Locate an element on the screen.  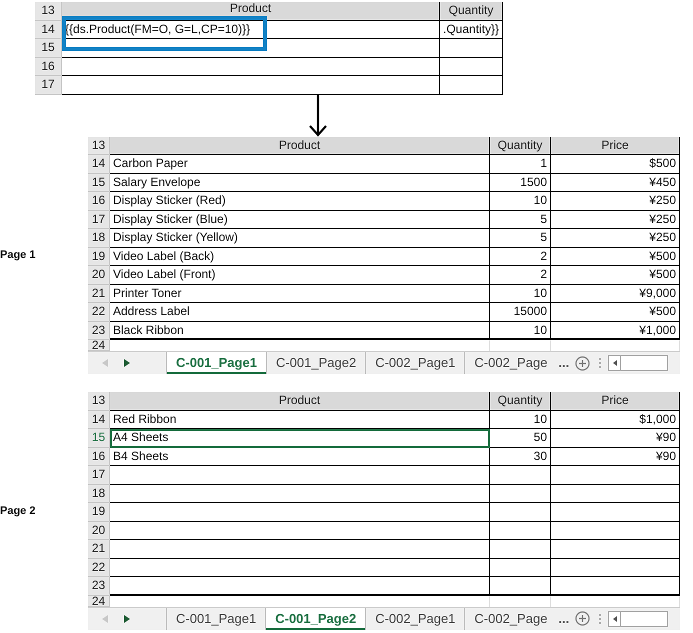
table-cell: $1,000 is located at coordinates (615, 419).